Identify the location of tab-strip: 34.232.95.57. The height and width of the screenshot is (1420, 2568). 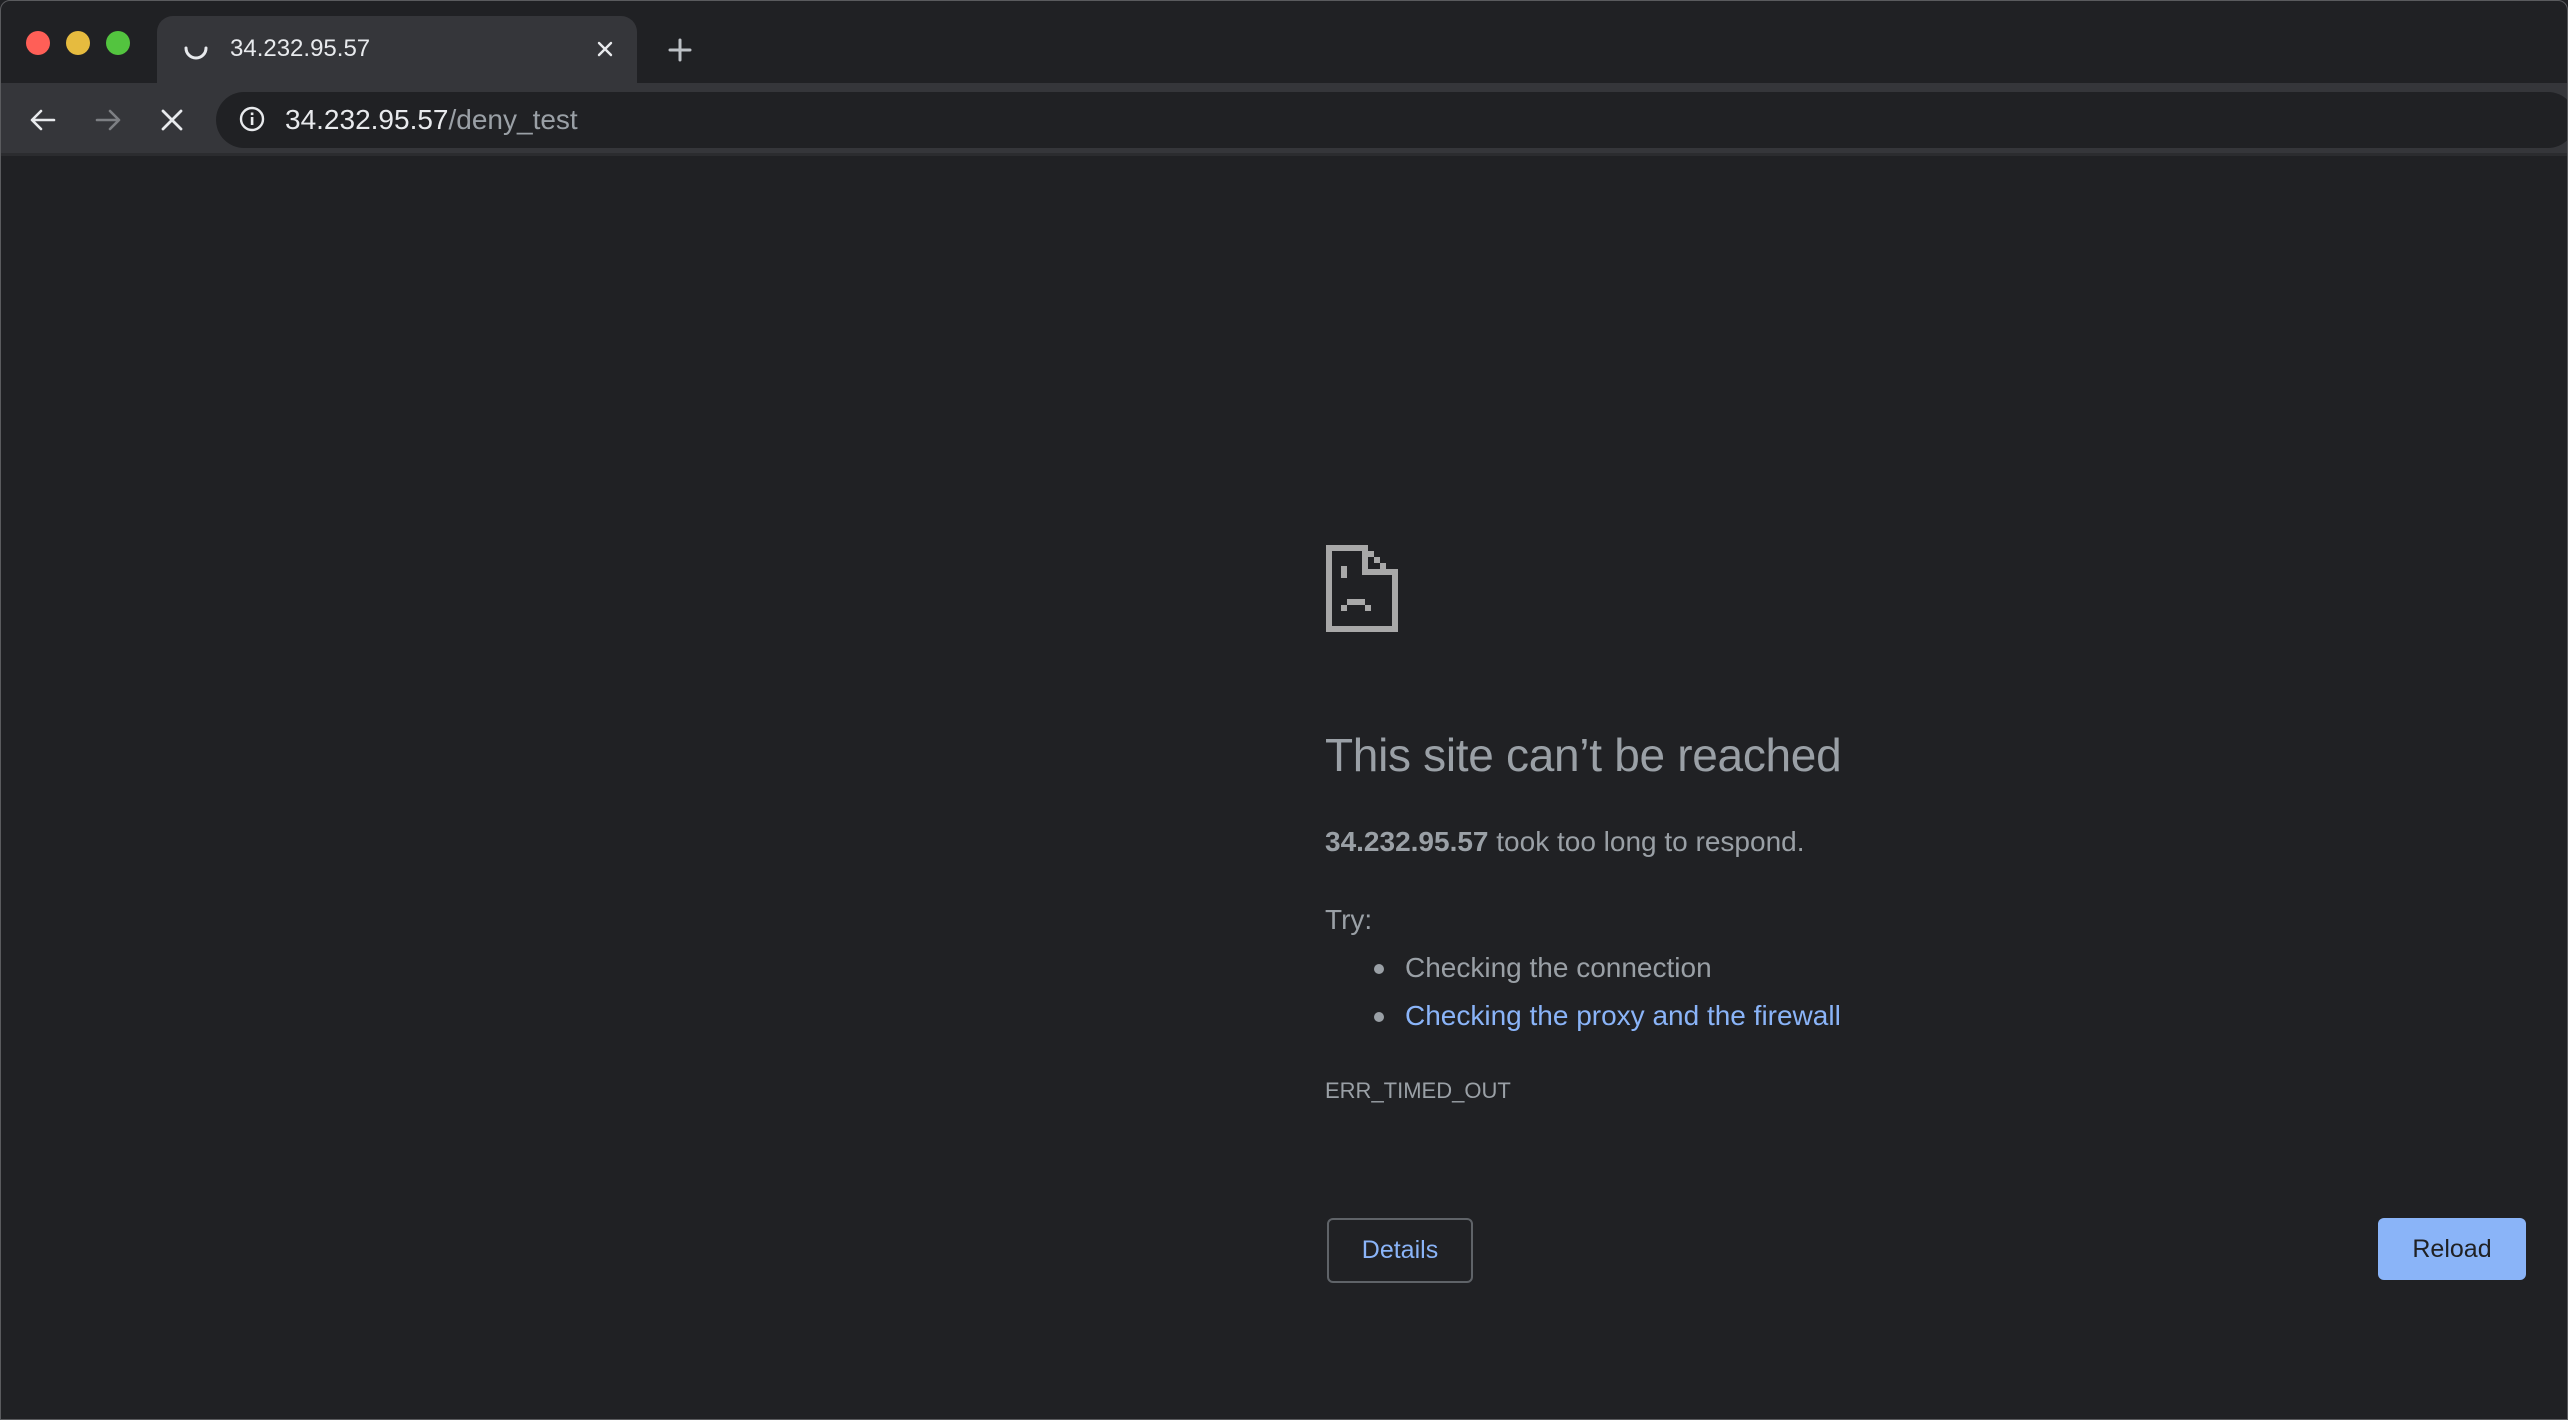
(1284, 41).